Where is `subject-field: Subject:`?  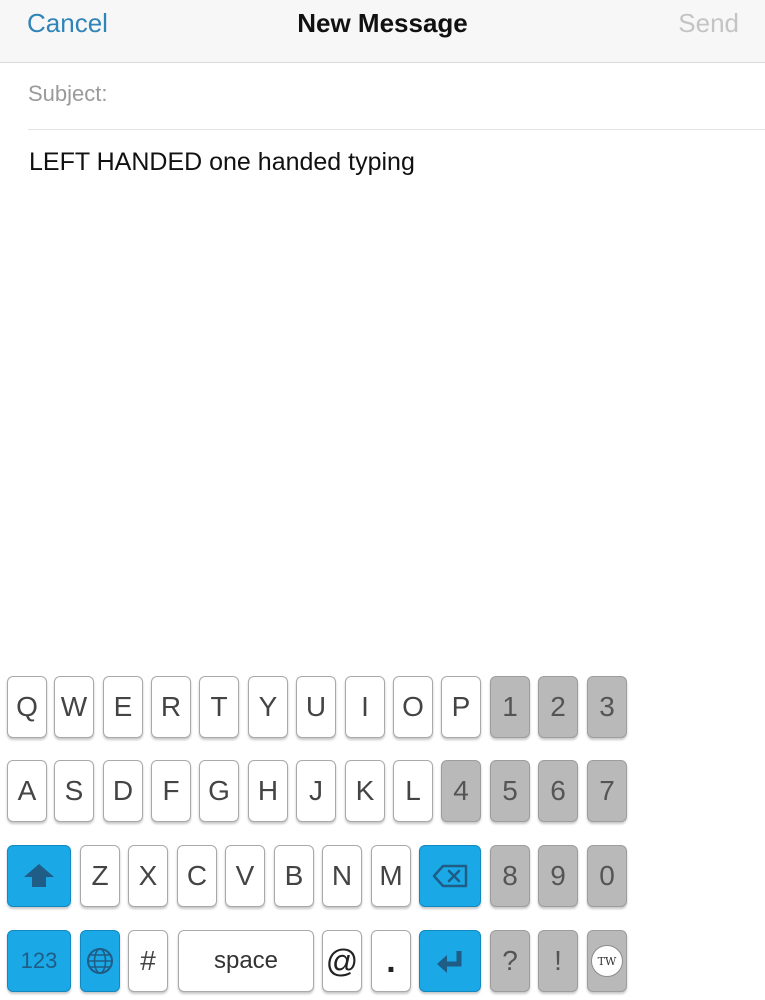 subject-field: Subject: is located at coordinates (396, 96).